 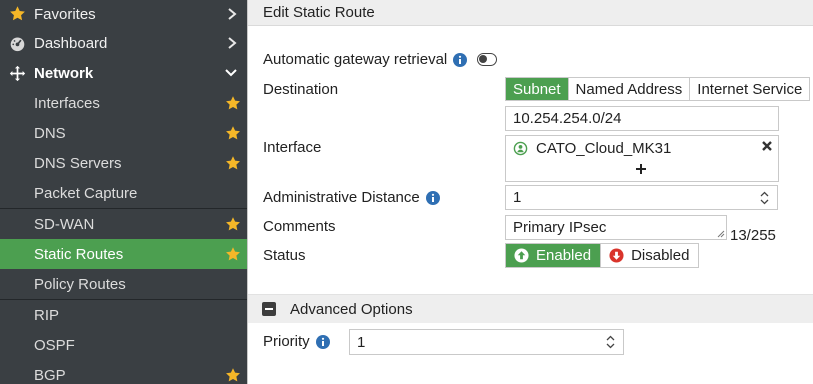 What do you see at coordinates (123, 223) in the screenshot?
I see `sidebar-item-sd-wan: SD-WAN` at bounding box center [123, 223].